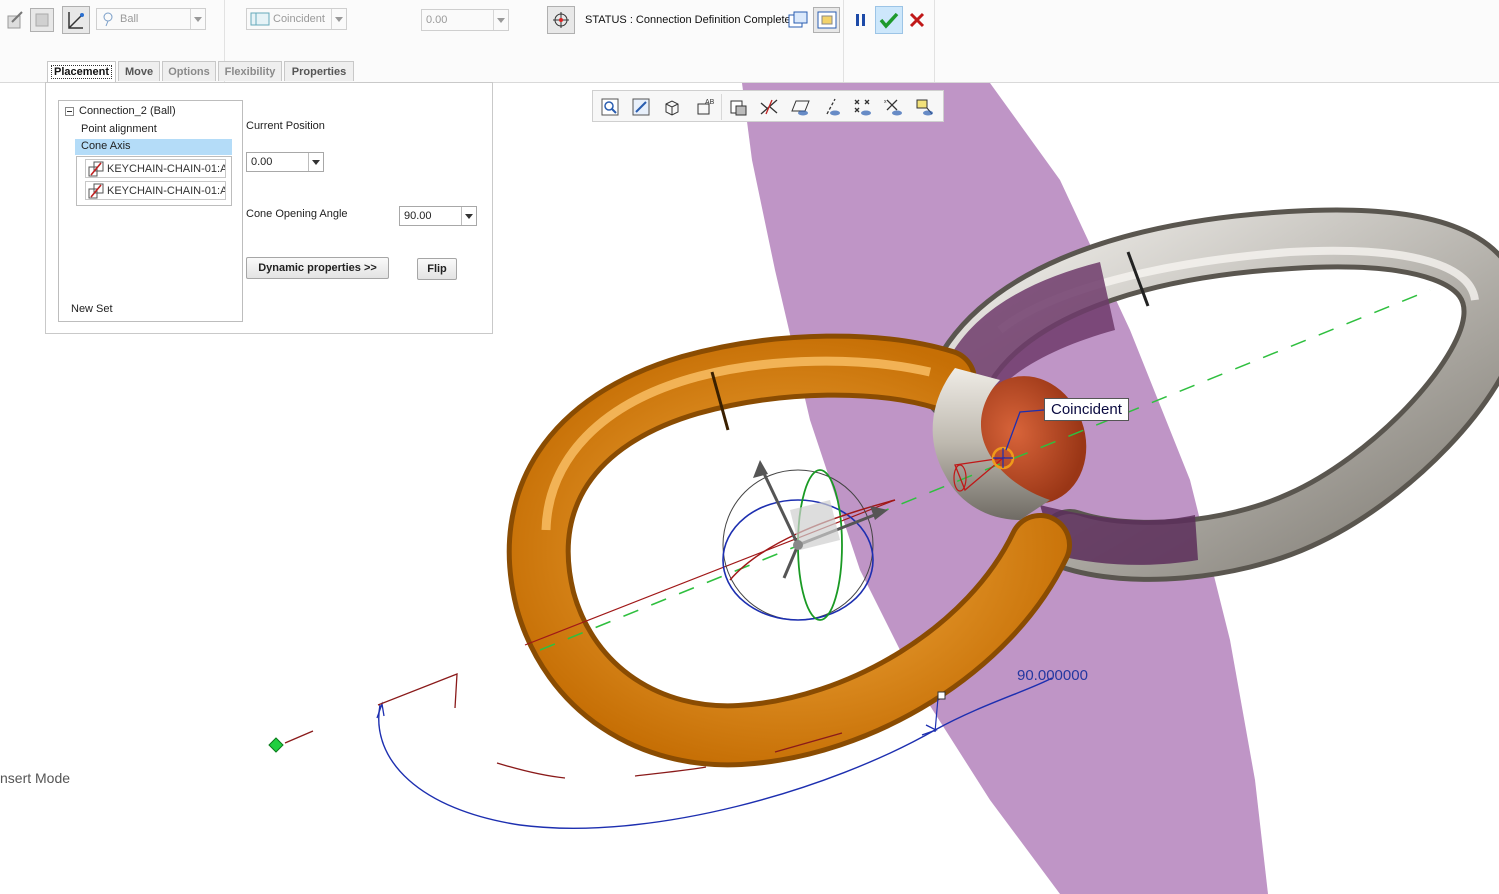 The height and width of the screenshot is (894, 1499). Describe the element at coordinates (941, 695) in the screenshot. I see `dimension-handle` at that location.